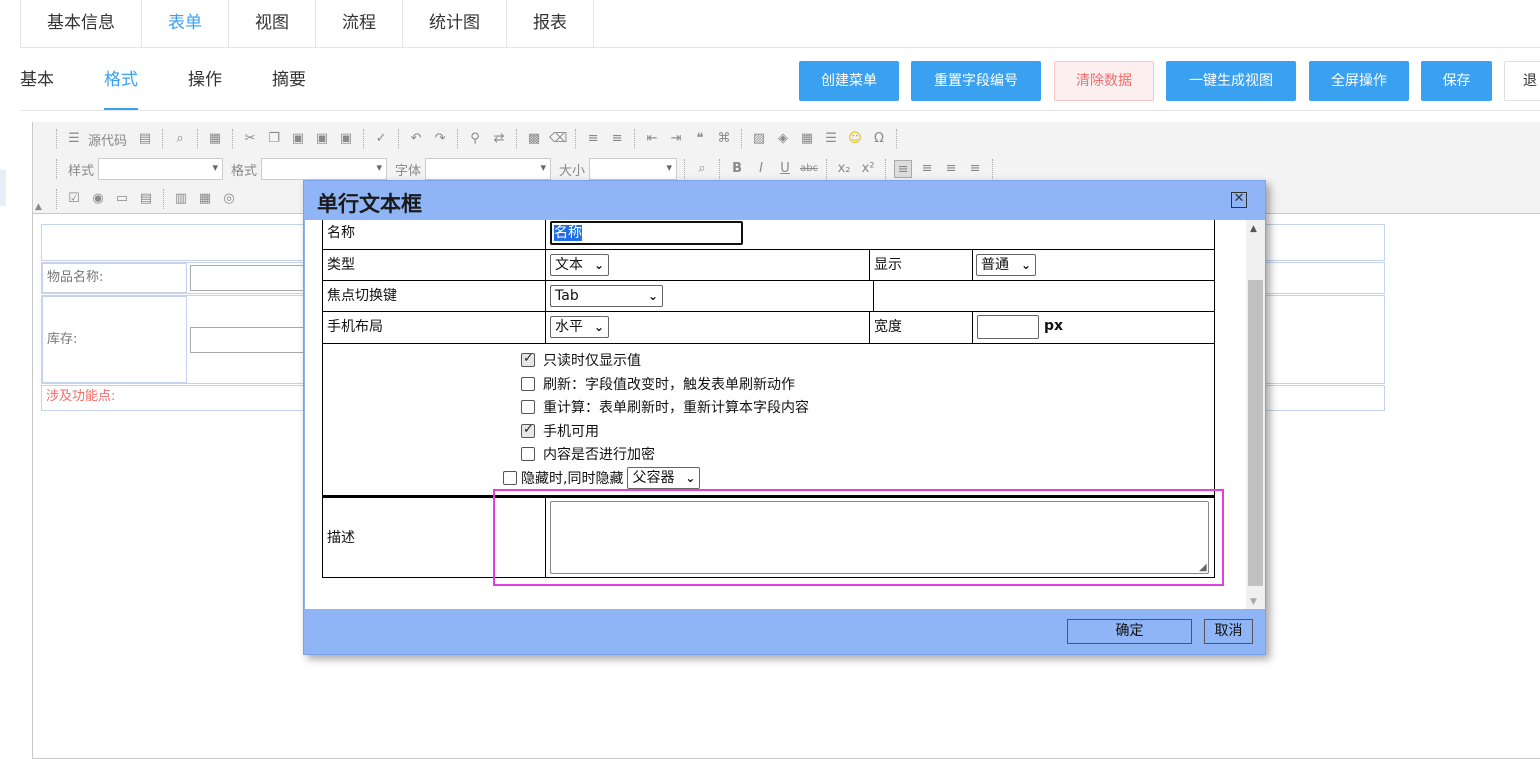 Image resolution: width=1540 pixels, height=759 pixels. I want to click on exit-button: 退, so click(1522, 81).